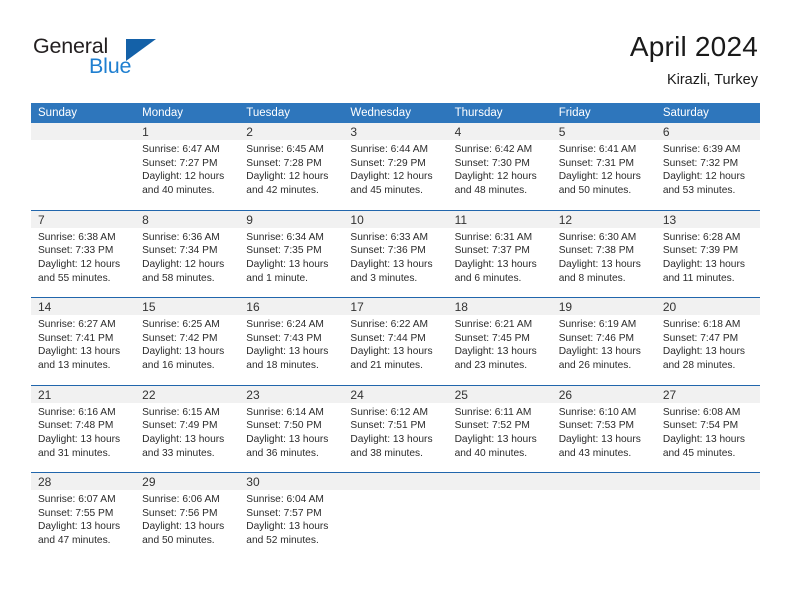 Image resolution: width=792 pixels, height=612 pixels. Describe the element at coordinates (291, 131) in the screenshot. I see `day-number: 2` at that location.